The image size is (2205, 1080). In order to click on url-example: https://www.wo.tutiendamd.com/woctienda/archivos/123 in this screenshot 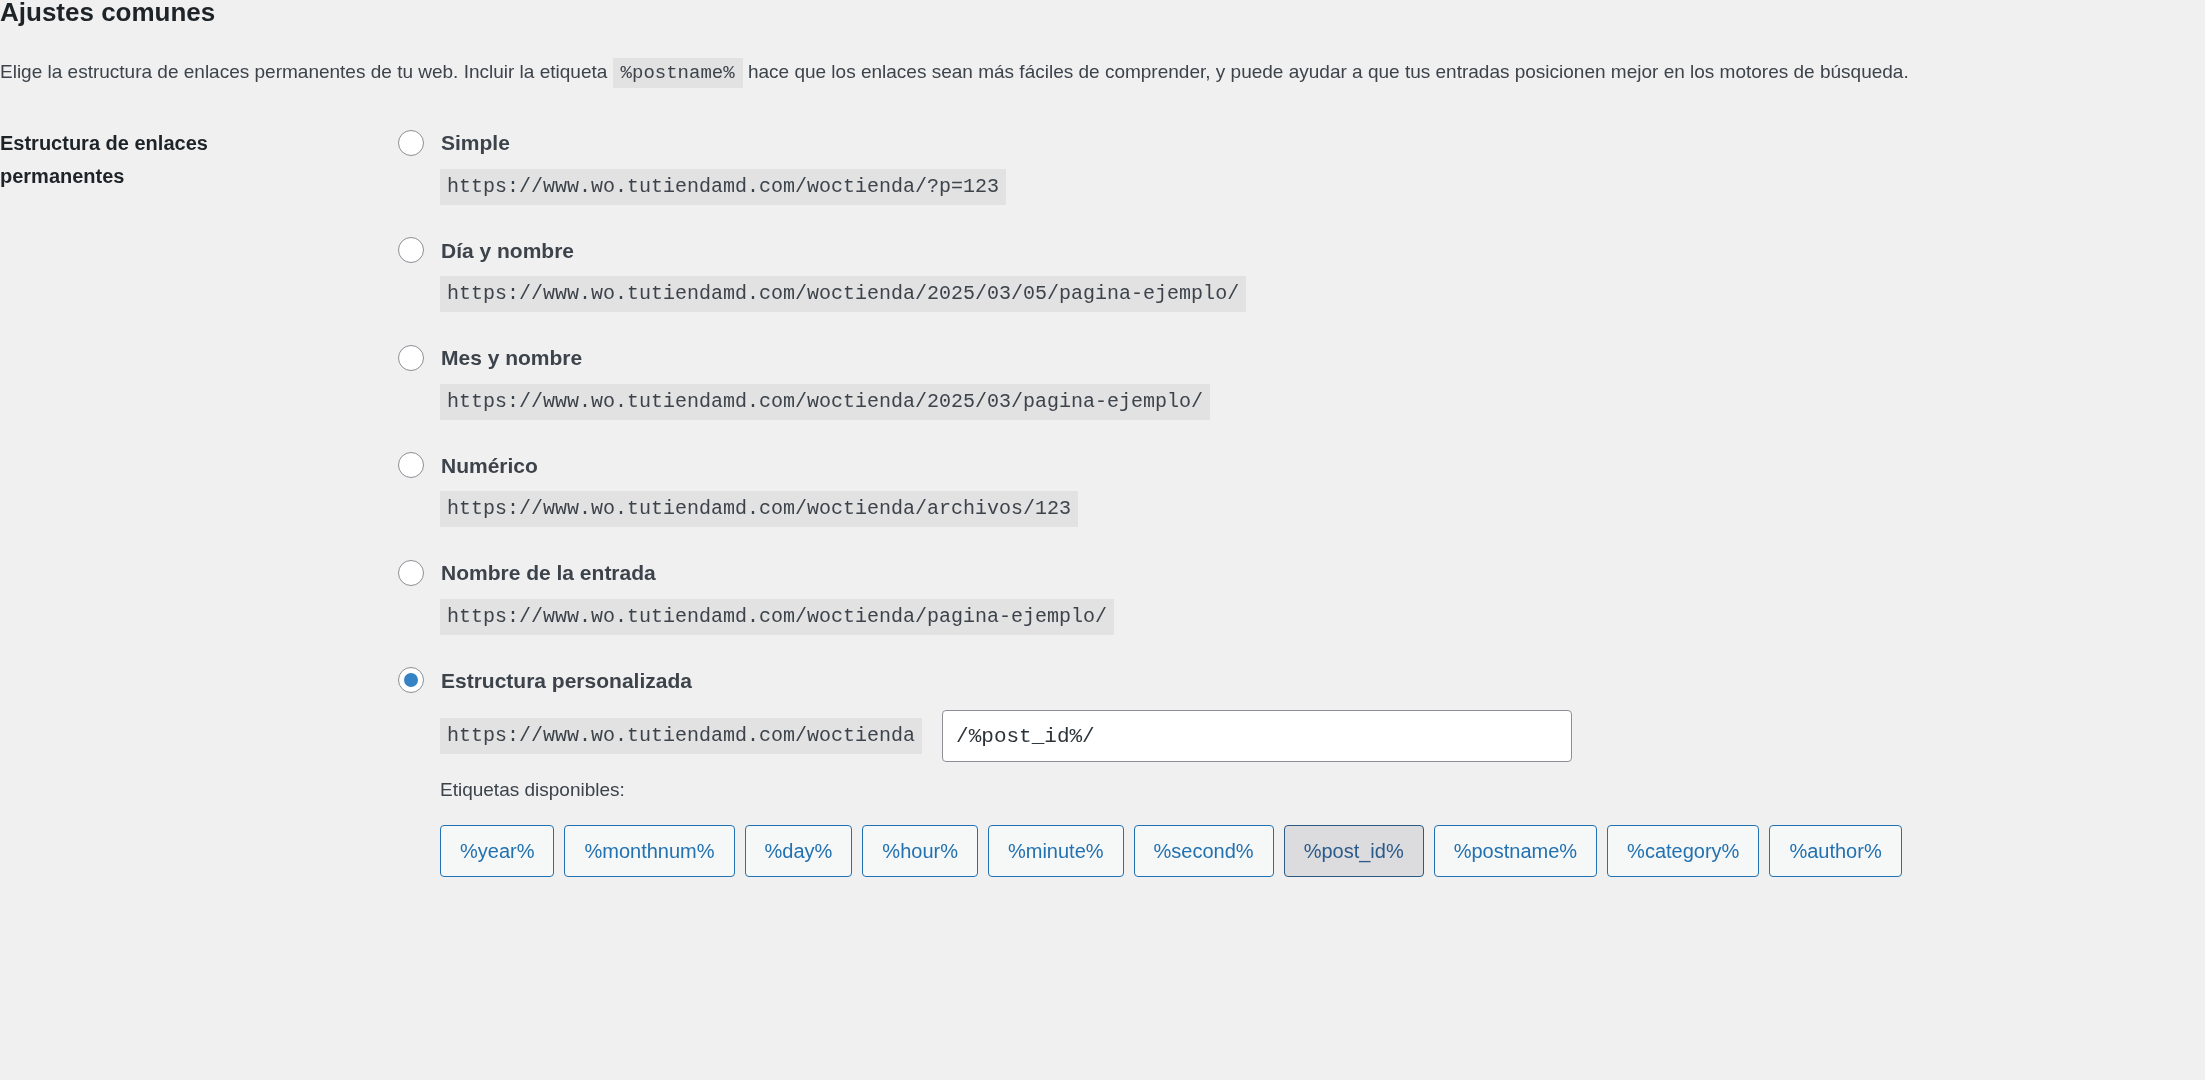, I will do `click(759, 509)`.